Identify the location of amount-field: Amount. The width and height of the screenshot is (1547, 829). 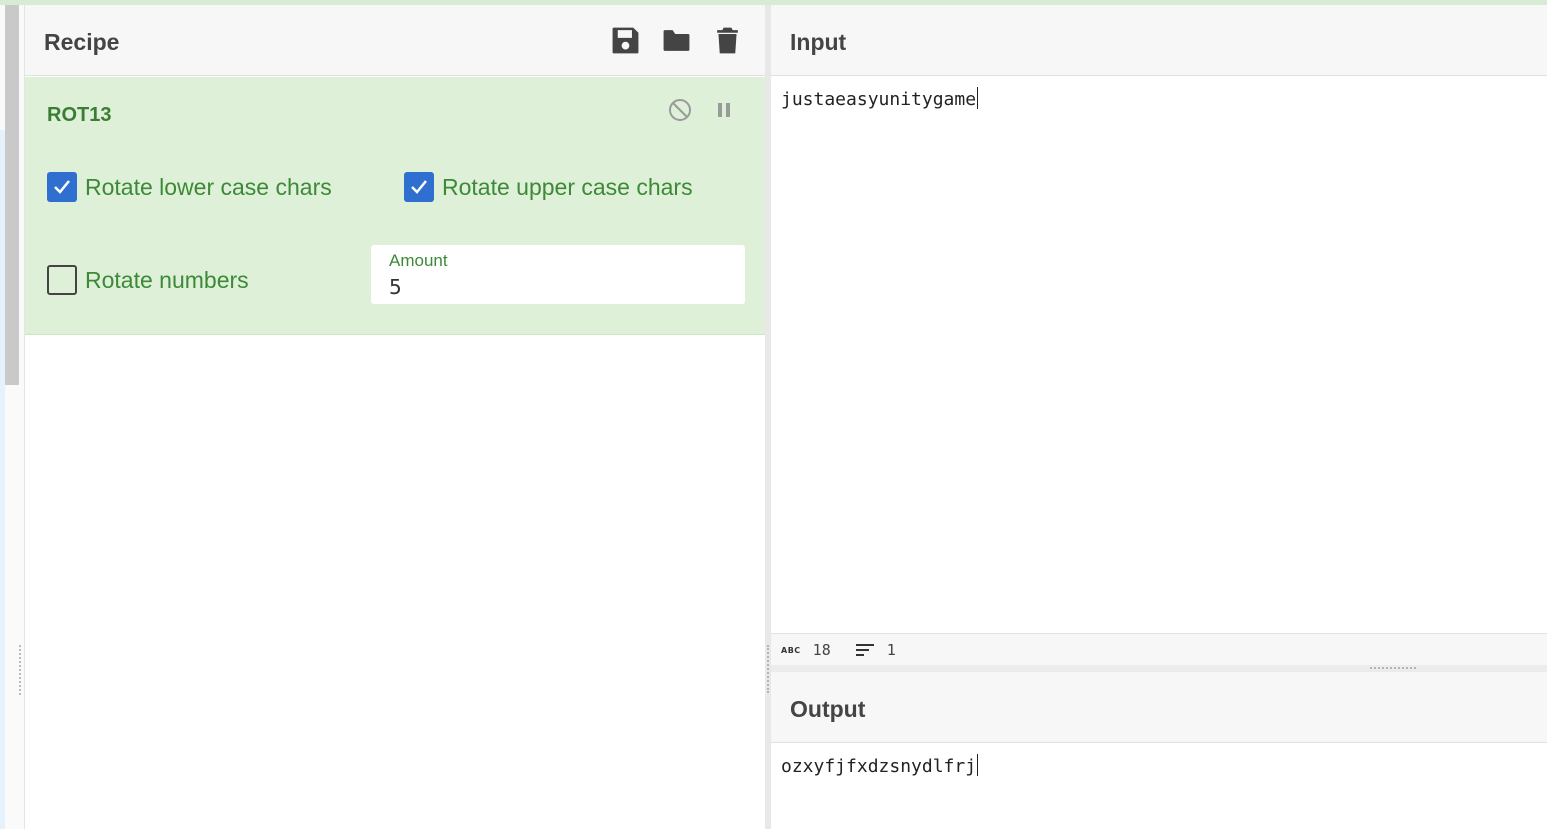
(558, 274).